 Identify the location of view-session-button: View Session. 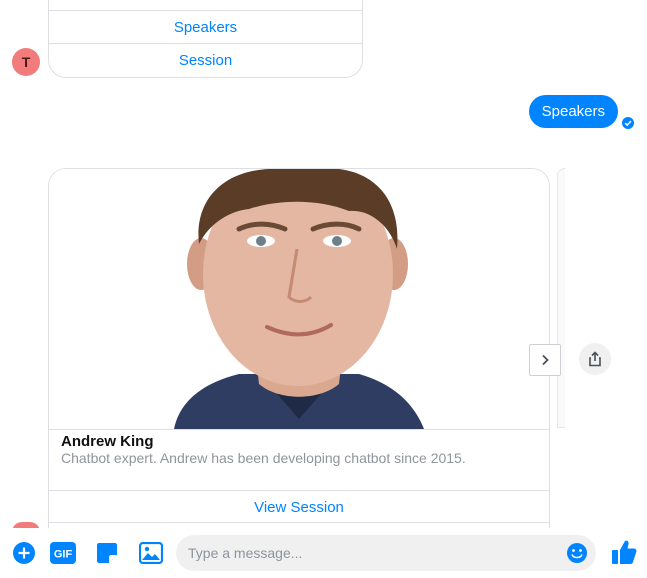
(299, 506).